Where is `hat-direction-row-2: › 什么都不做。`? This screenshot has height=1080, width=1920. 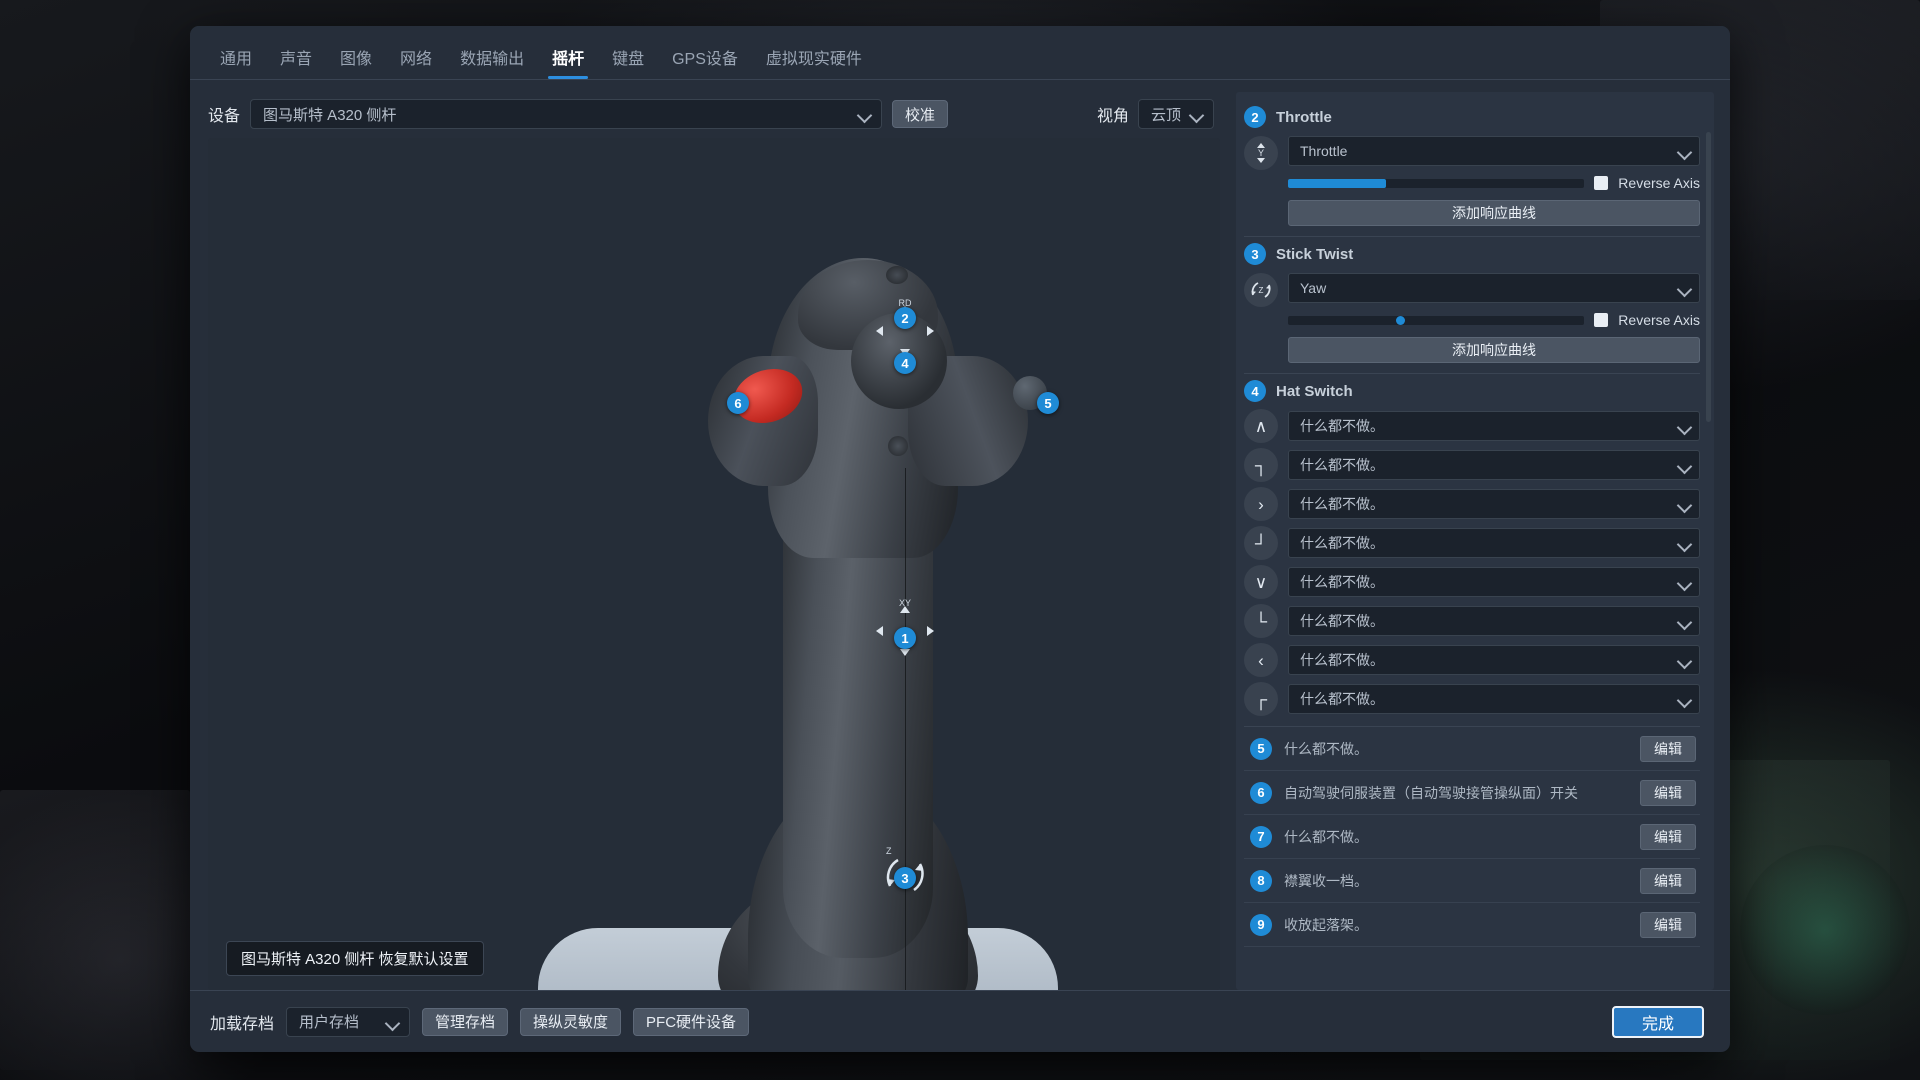
hat-direction-row-2: › 什么都不做。 is located at coordinates (1472, 504).